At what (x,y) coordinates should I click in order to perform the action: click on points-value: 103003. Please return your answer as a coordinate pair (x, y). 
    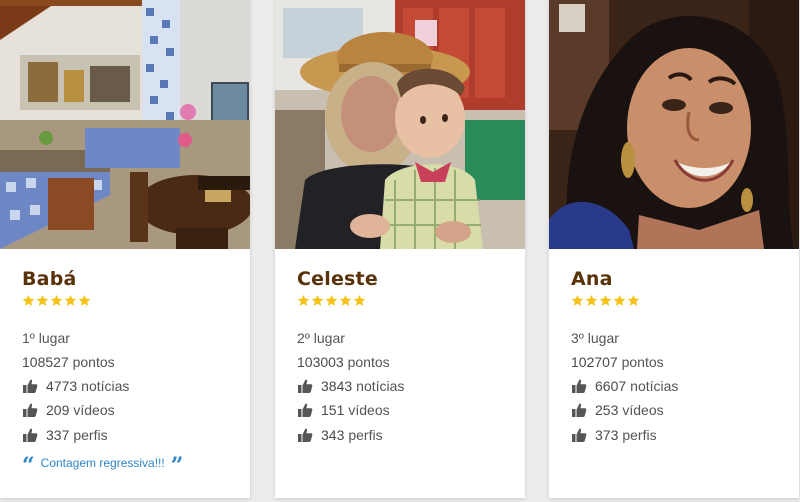
    Looking at the image, I should click on (320, 362).